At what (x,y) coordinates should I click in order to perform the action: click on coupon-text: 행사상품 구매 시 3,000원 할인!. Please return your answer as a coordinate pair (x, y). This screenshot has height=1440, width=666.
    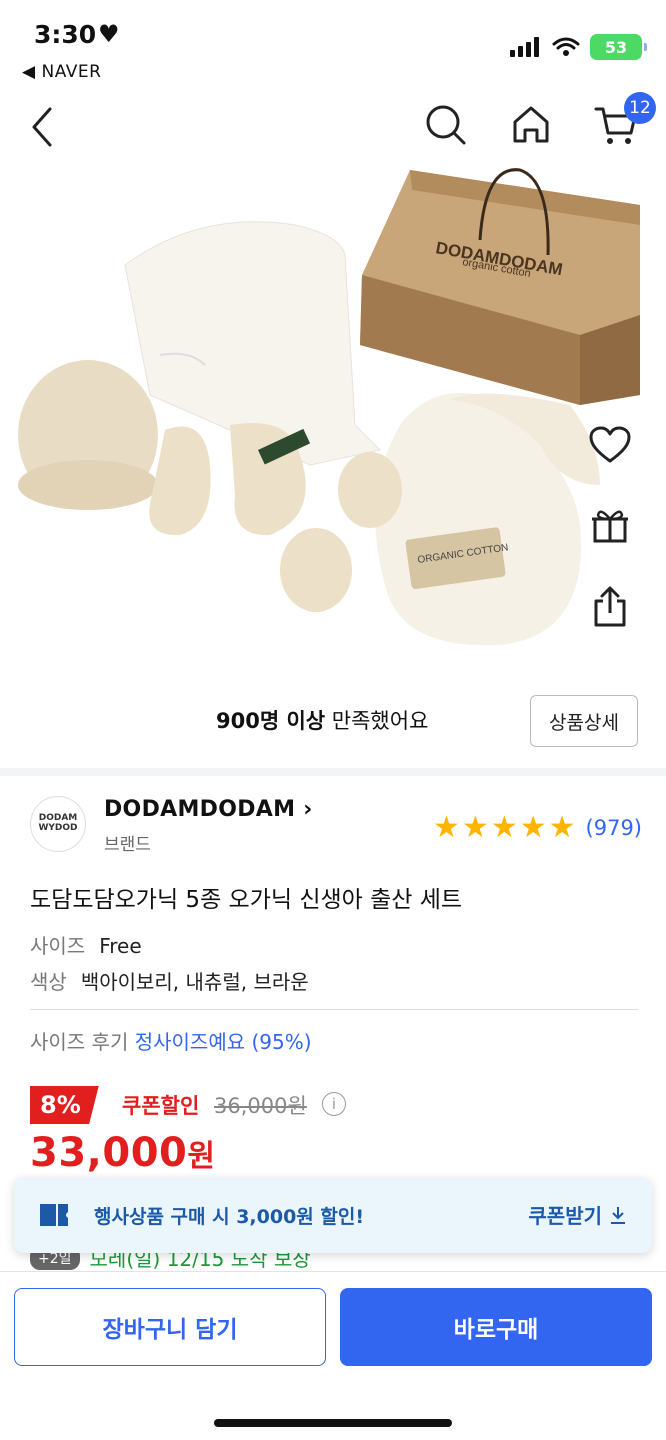
    Looking at the image, I should click on (229, 1217).